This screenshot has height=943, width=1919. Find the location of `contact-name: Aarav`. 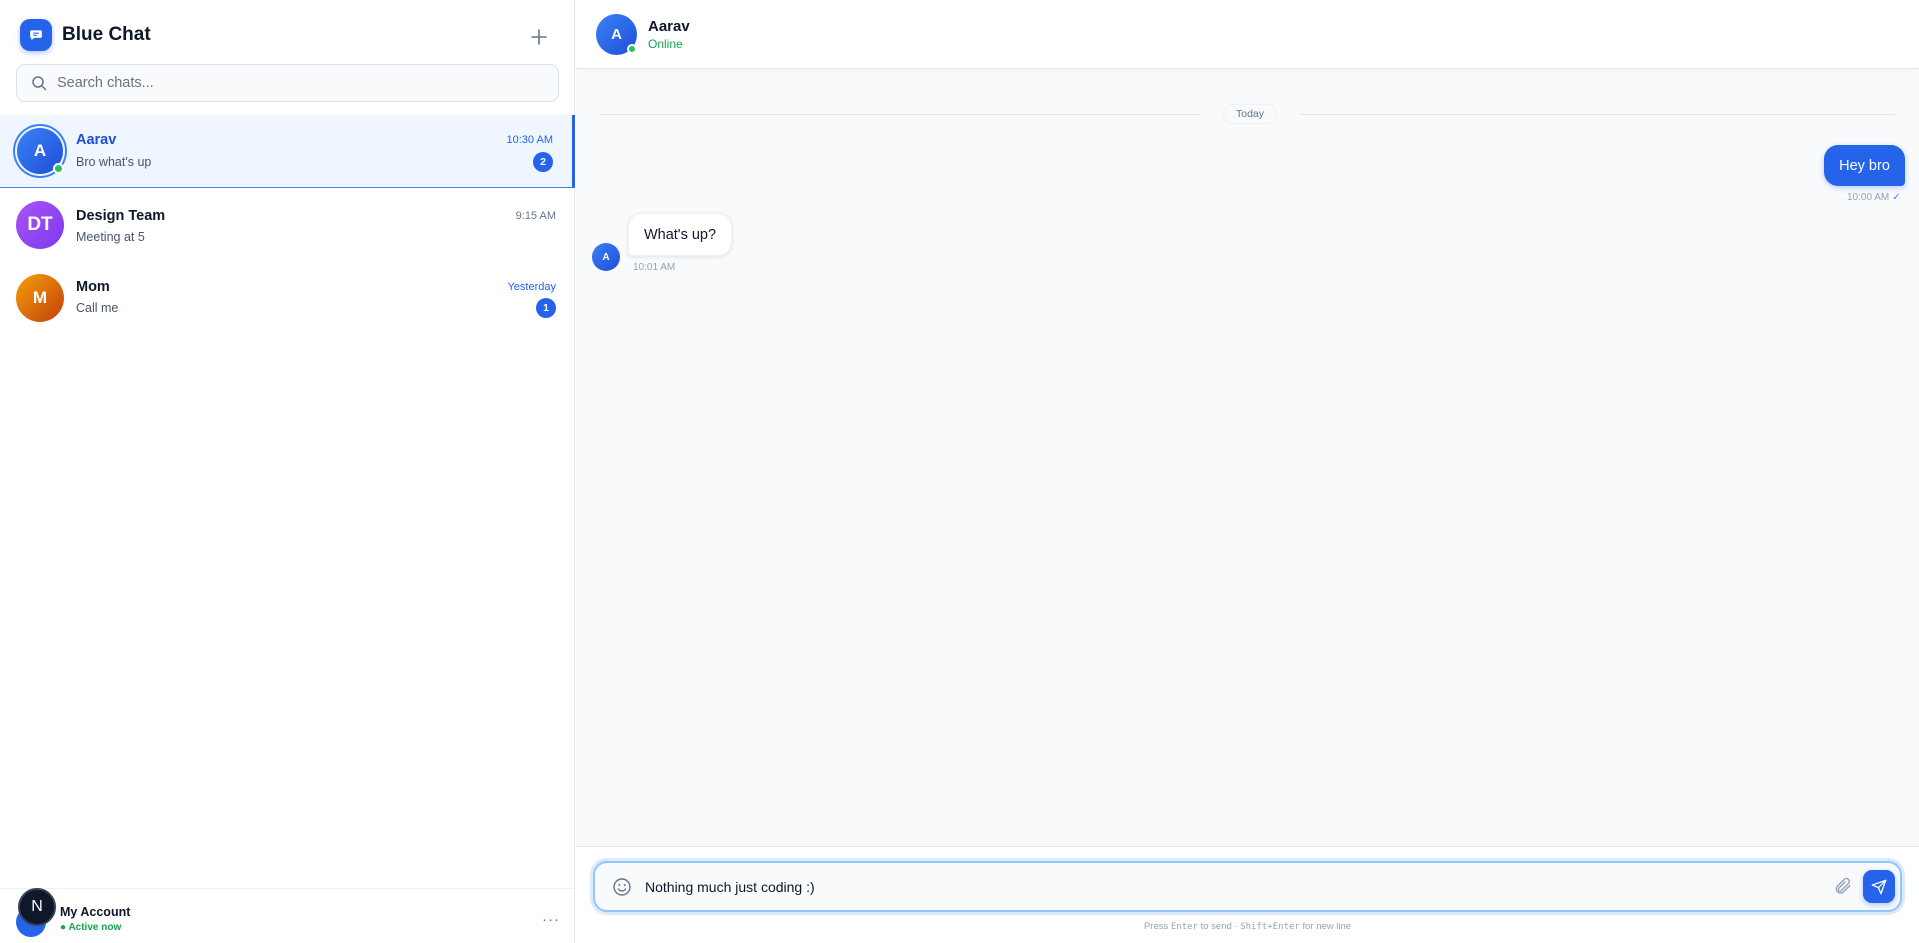

contact-name: Aarav is located at coordinates (669, 26).